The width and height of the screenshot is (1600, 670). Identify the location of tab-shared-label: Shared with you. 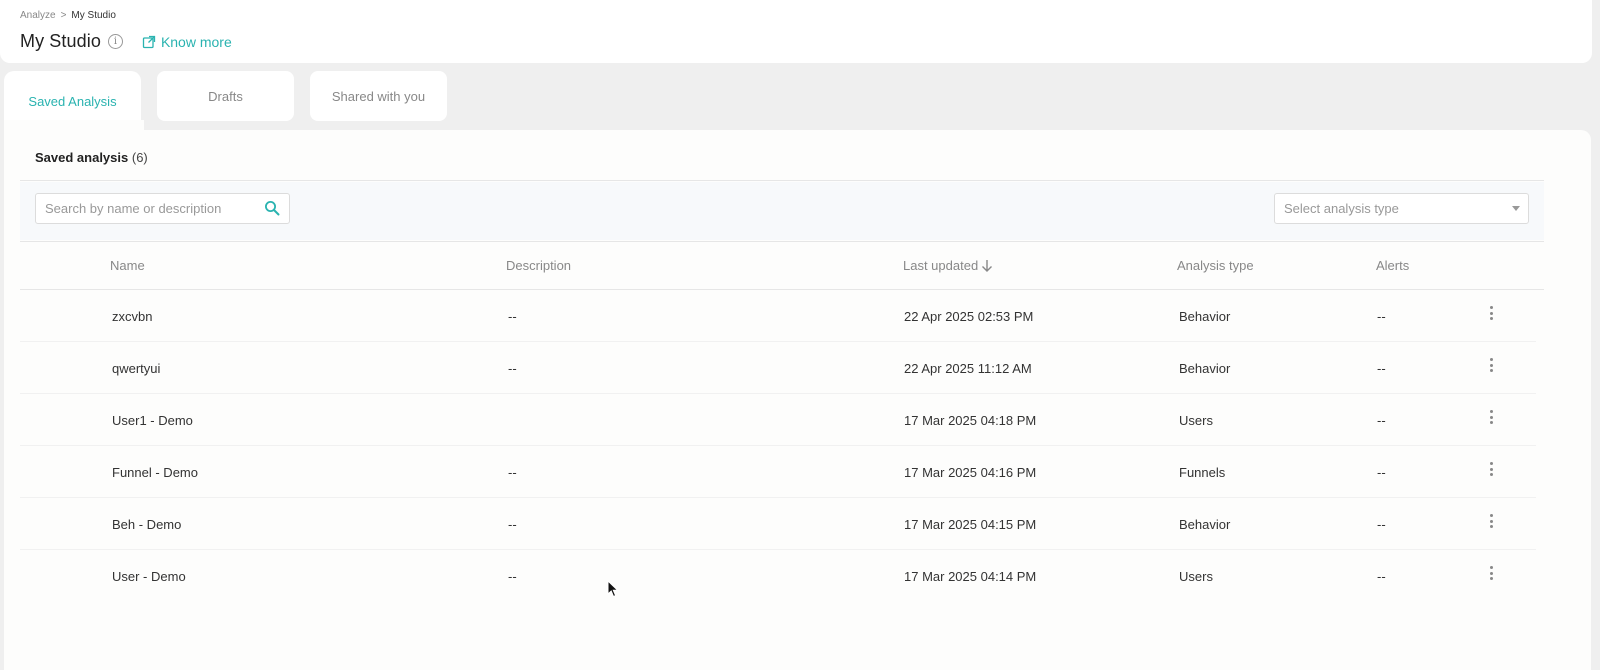
(378, 96).